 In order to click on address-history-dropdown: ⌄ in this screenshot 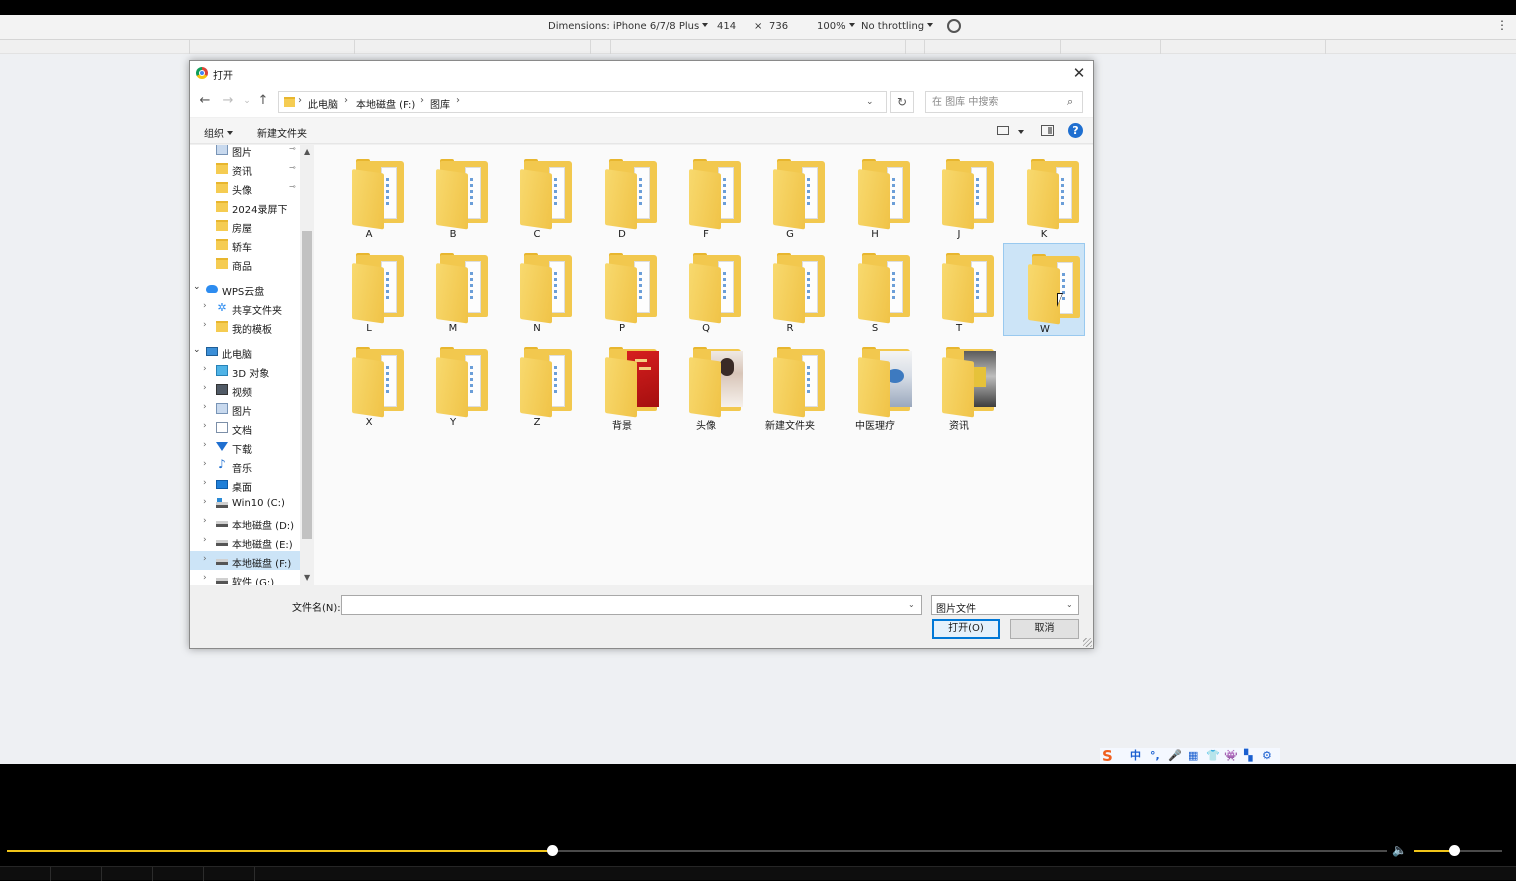, I will do `click(870, 102)`.